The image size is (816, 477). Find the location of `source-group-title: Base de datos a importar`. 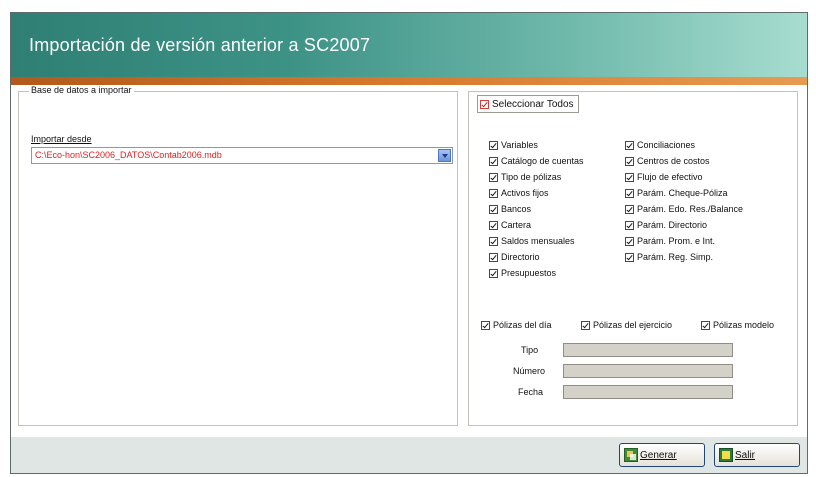

source-group-title: Base de datos a importar is located at coordinates (81, 90).